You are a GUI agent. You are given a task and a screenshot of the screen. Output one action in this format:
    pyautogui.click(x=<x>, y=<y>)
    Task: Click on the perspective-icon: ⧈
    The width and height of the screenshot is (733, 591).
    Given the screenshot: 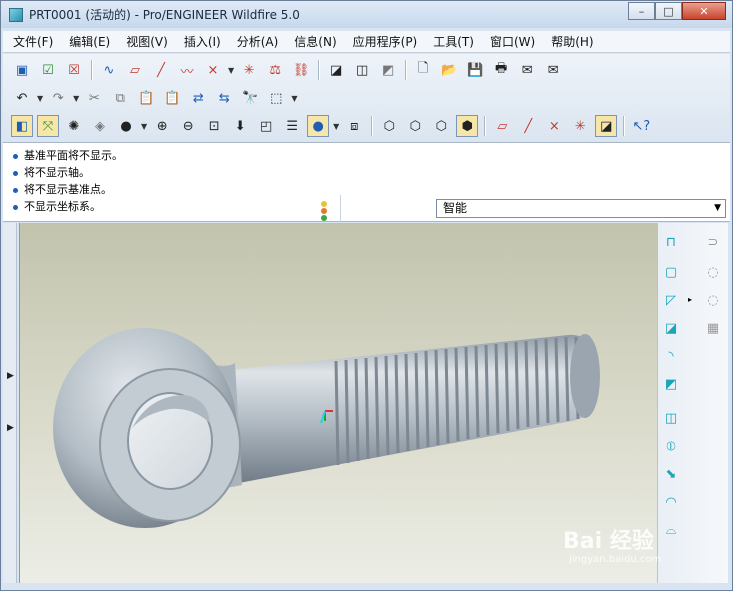 What is the action you would take?
    pyautogui.click(x=354, y=126)
    